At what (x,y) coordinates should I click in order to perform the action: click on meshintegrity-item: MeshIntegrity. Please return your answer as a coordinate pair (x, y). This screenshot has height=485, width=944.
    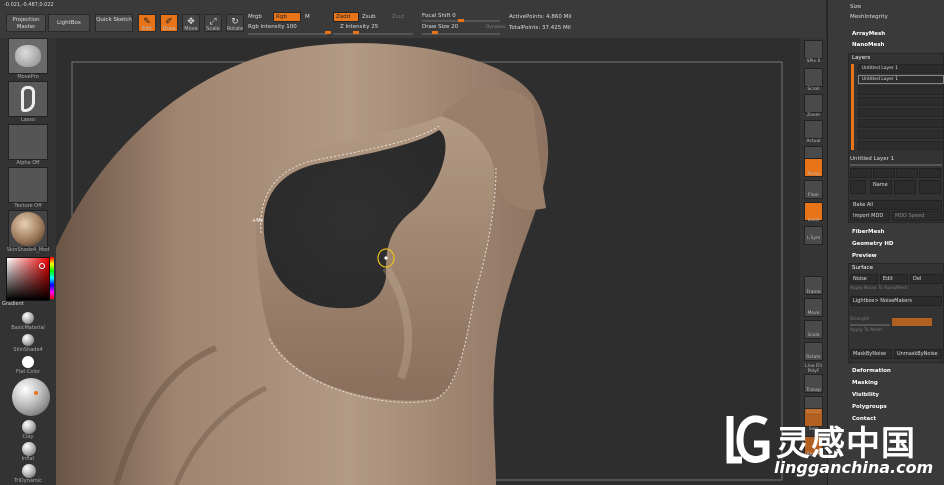
    Looking at the image, I should click on (869, 17).